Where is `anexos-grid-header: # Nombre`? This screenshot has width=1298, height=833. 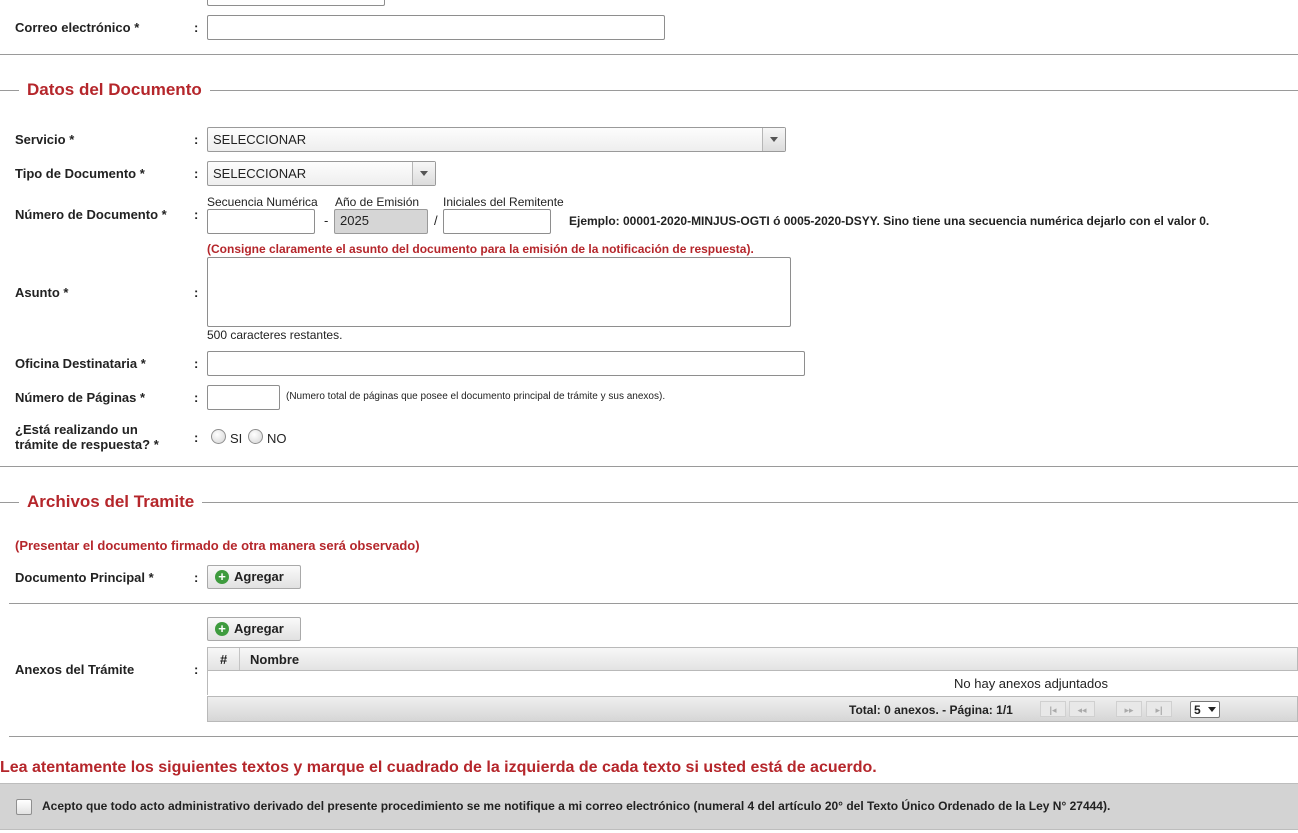 anexos-grid-header: # Nombre is located at coordinates (752, 659).